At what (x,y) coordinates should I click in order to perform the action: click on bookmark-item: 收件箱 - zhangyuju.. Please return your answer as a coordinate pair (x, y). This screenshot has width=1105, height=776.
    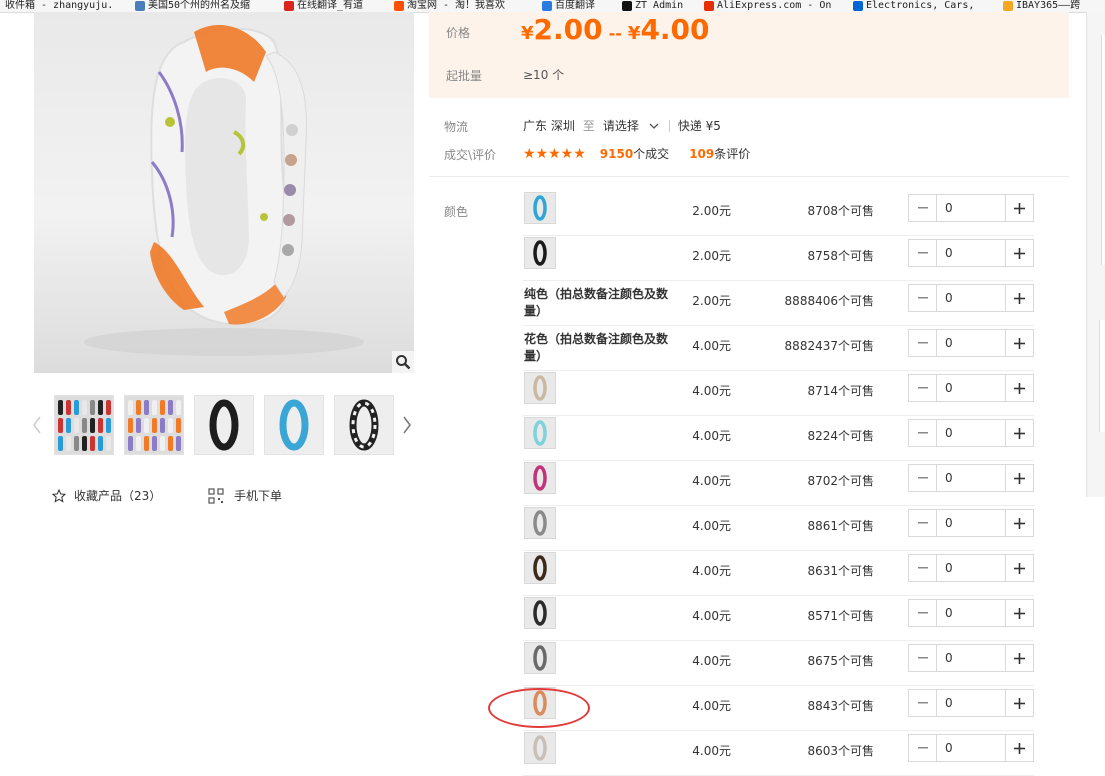
    Looking at the image, I should click on (59, 5).